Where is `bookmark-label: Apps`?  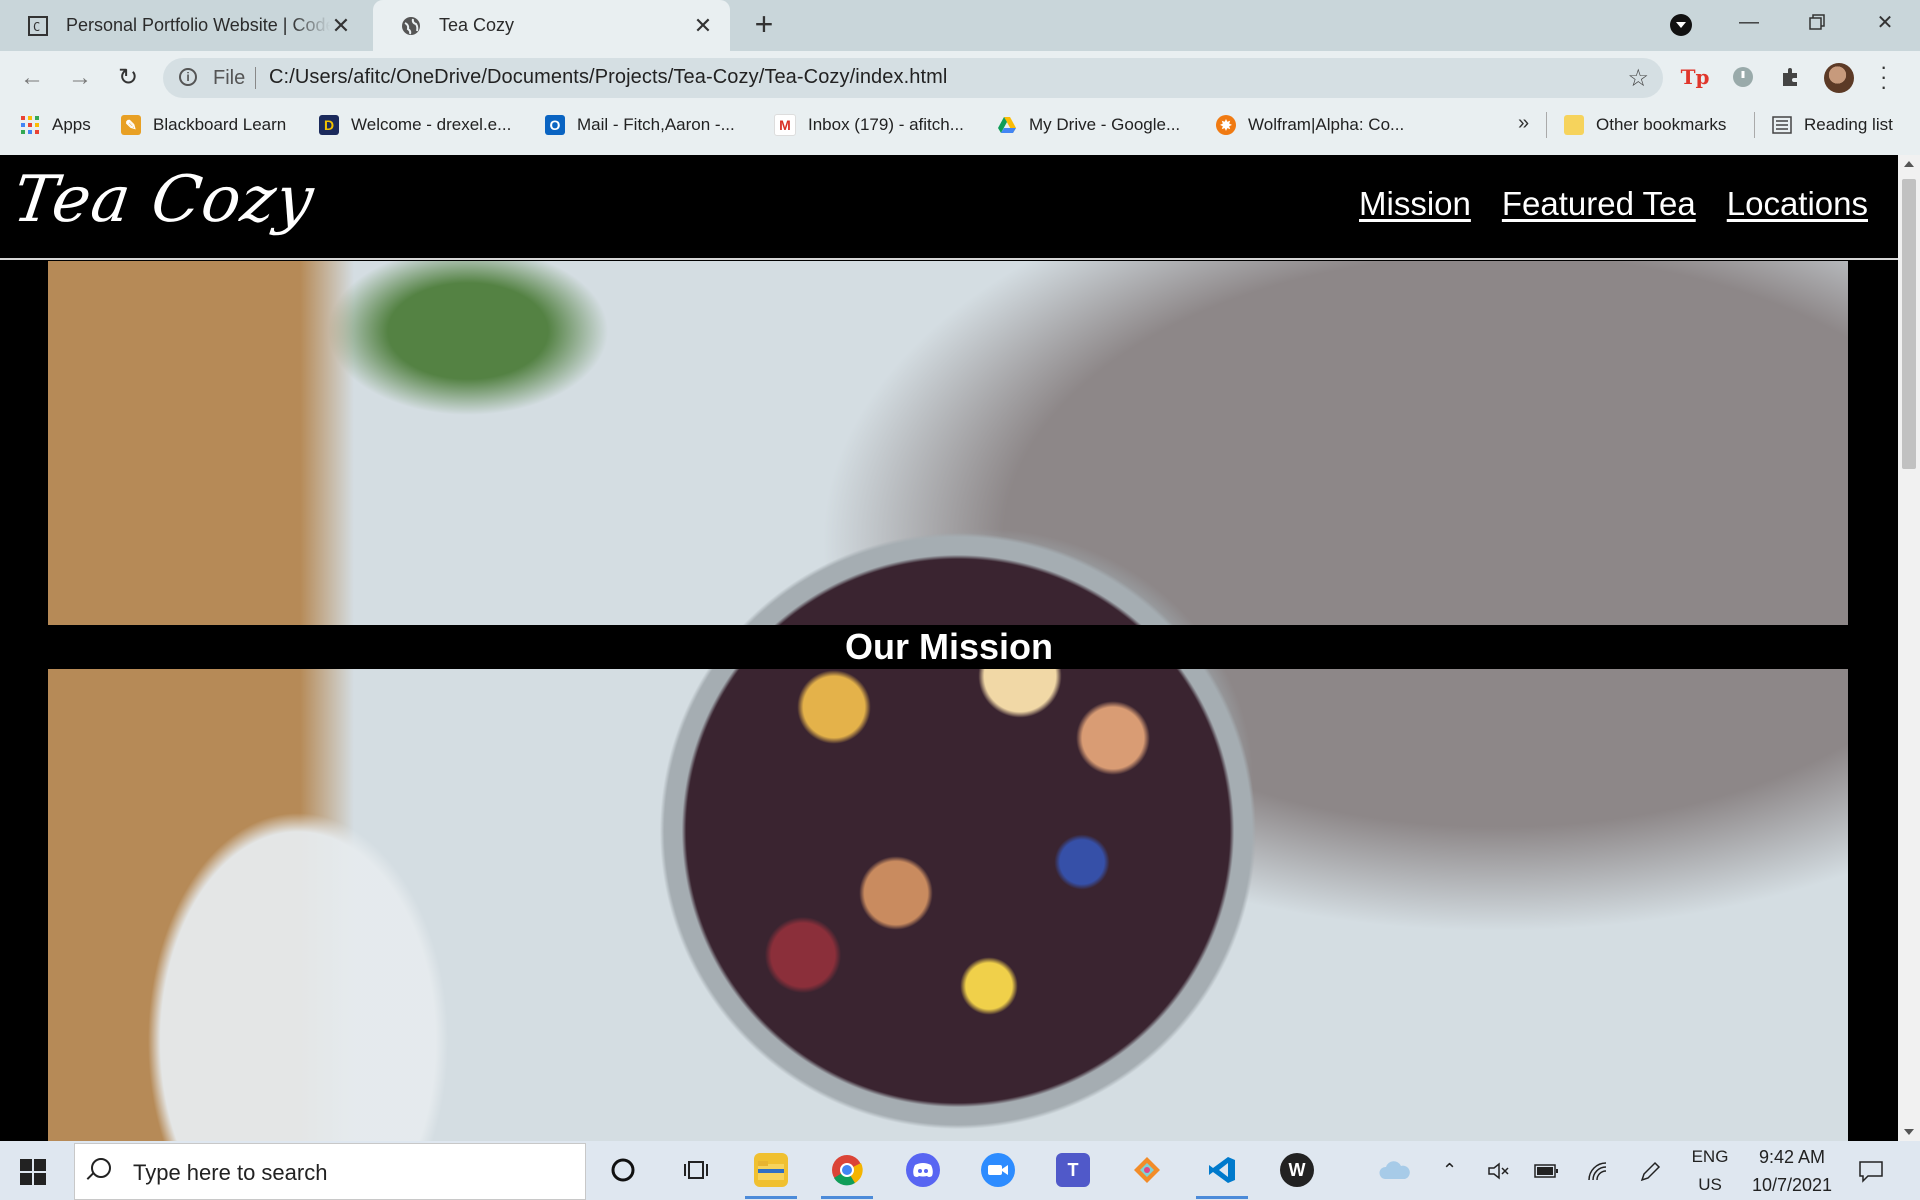
bookmark-label: Apps is located at coordinates (71, 124).